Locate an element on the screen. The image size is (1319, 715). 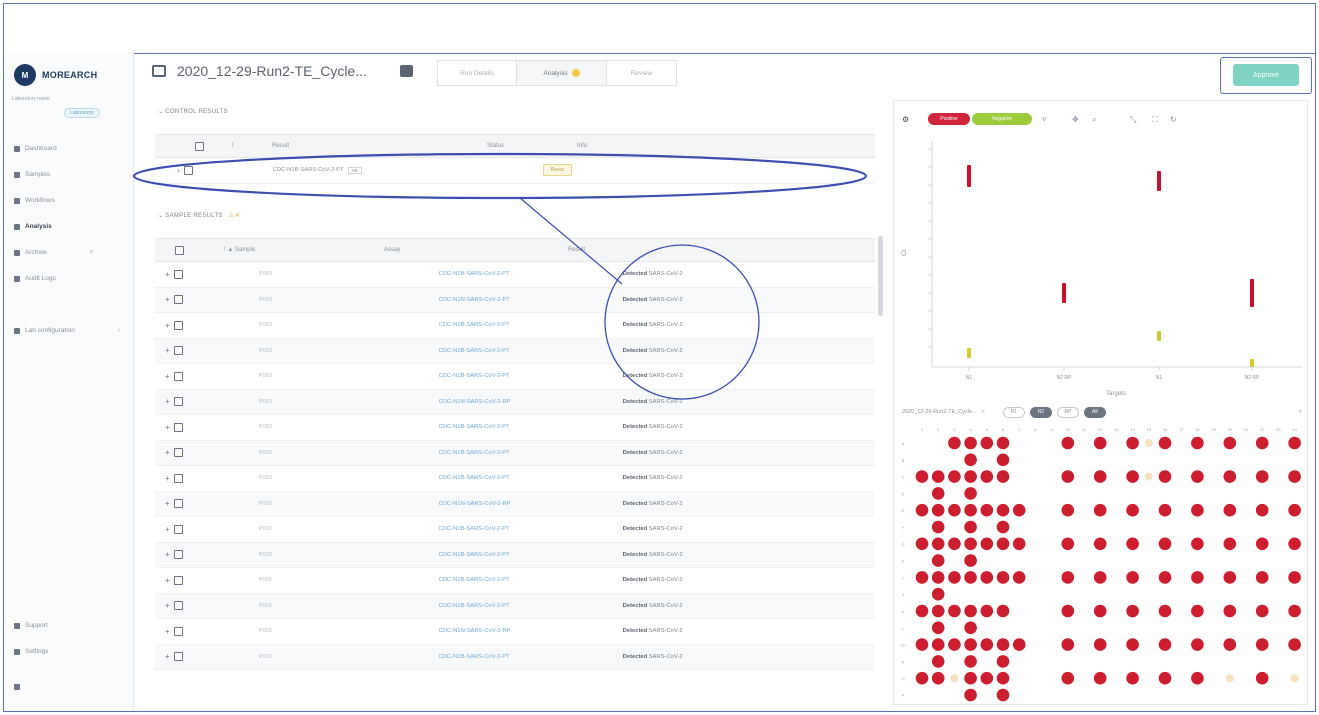
tab-review: Review is located at coordinates (642, 73).